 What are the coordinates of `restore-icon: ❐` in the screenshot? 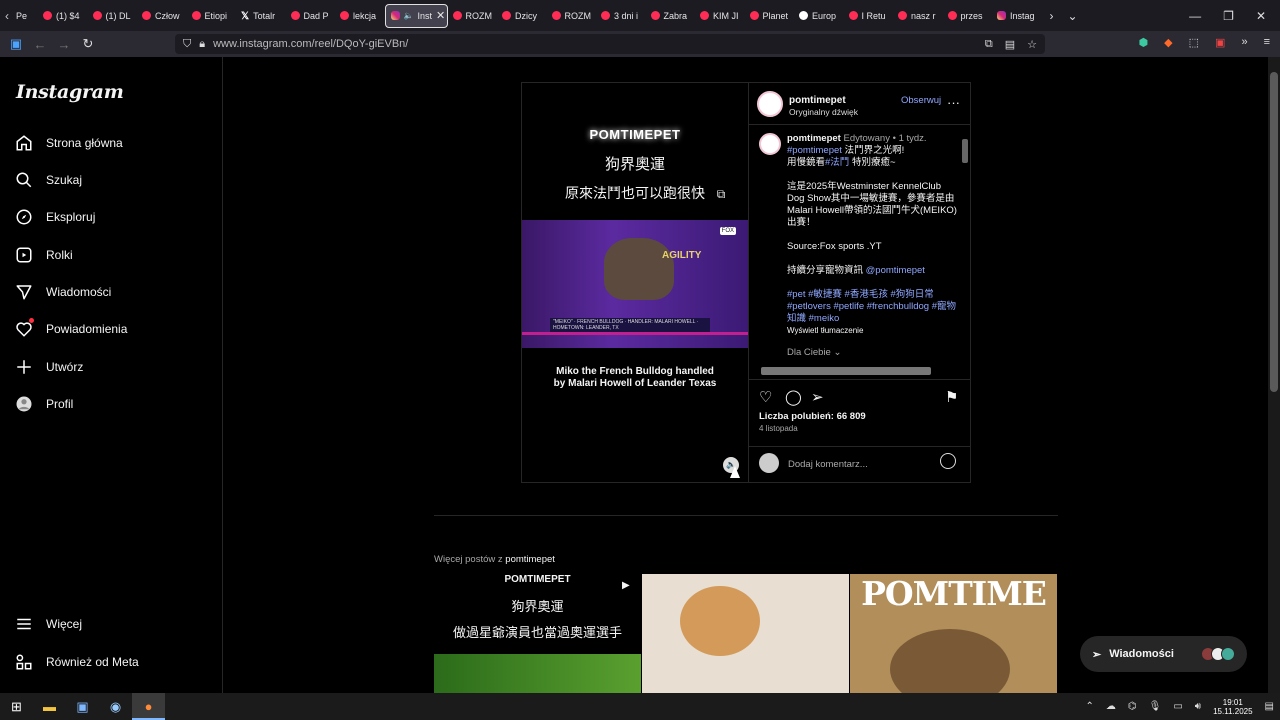 It's located at (1228, 16).